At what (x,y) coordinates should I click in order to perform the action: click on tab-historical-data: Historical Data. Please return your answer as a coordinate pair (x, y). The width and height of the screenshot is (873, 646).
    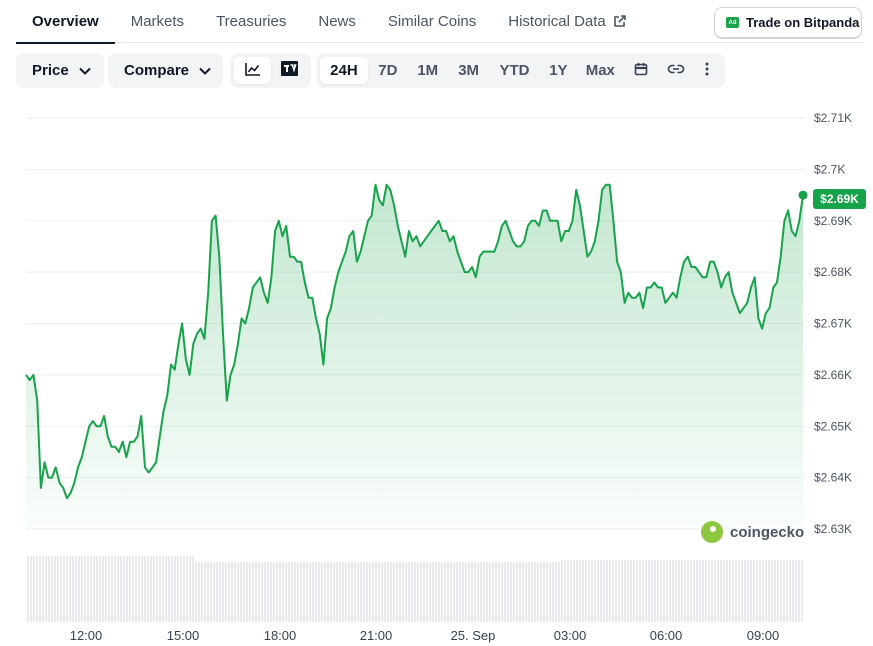
    Looking at the image, I should click on (567, 21).